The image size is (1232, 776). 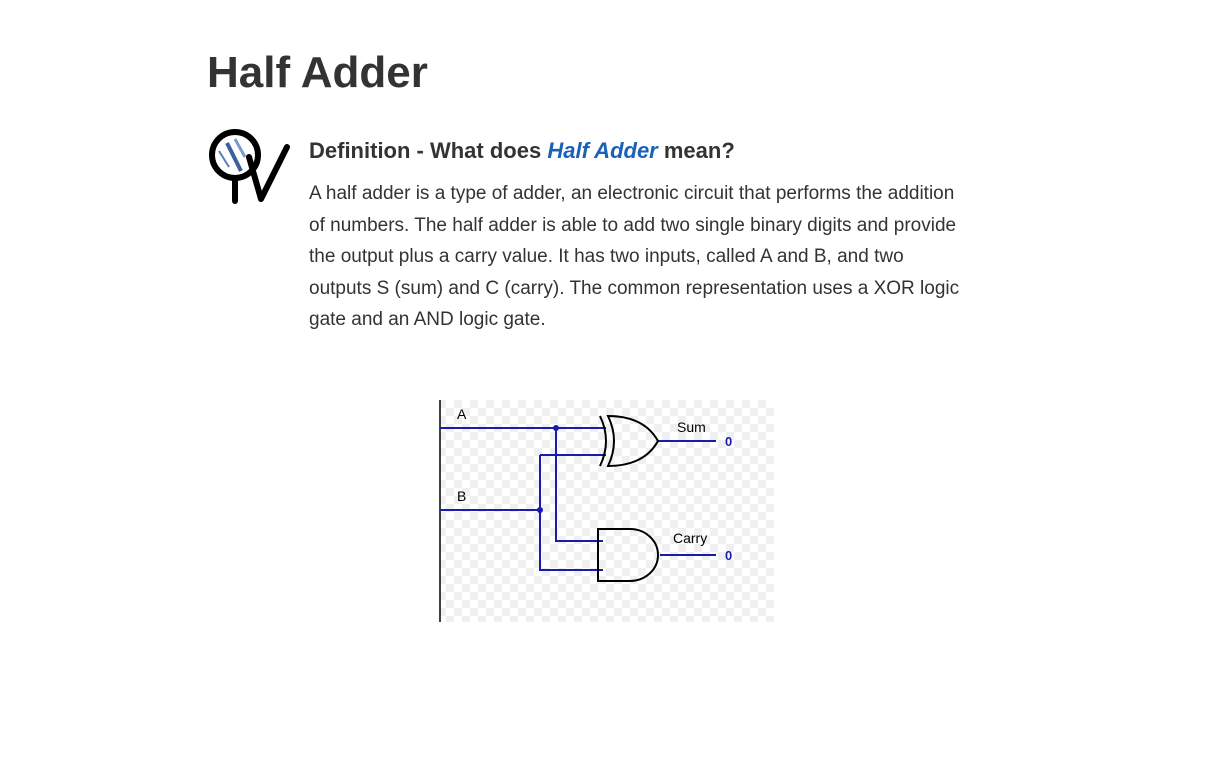 What do you see at coordinates (728, 555) in the screenshot?
I see `carry-value: 0` at bounding box center [728, 555].